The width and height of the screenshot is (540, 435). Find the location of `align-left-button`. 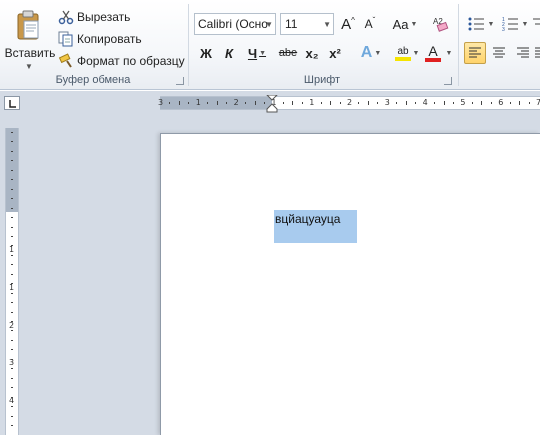

align-left-button is located at coordinates (475, 53).